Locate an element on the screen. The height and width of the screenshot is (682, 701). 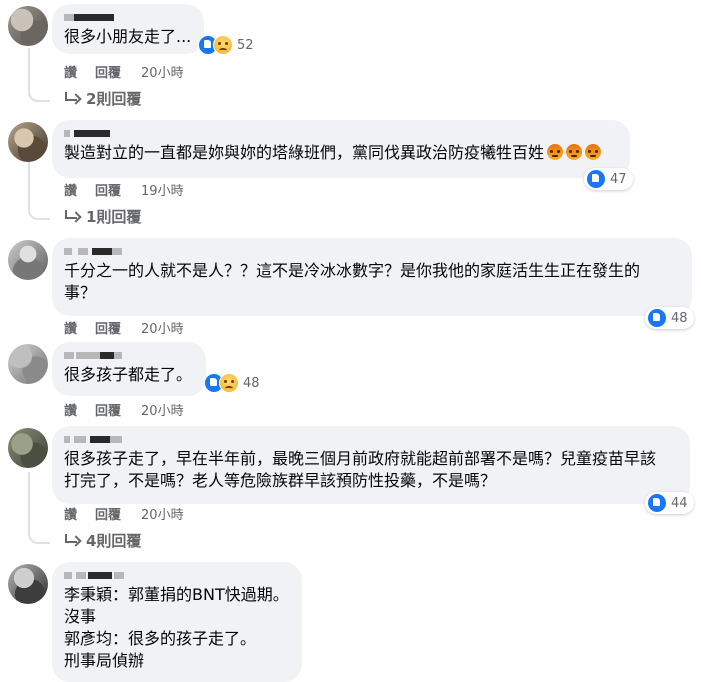
replies-label: 2則回覆 is located at coordinates (114, 98).